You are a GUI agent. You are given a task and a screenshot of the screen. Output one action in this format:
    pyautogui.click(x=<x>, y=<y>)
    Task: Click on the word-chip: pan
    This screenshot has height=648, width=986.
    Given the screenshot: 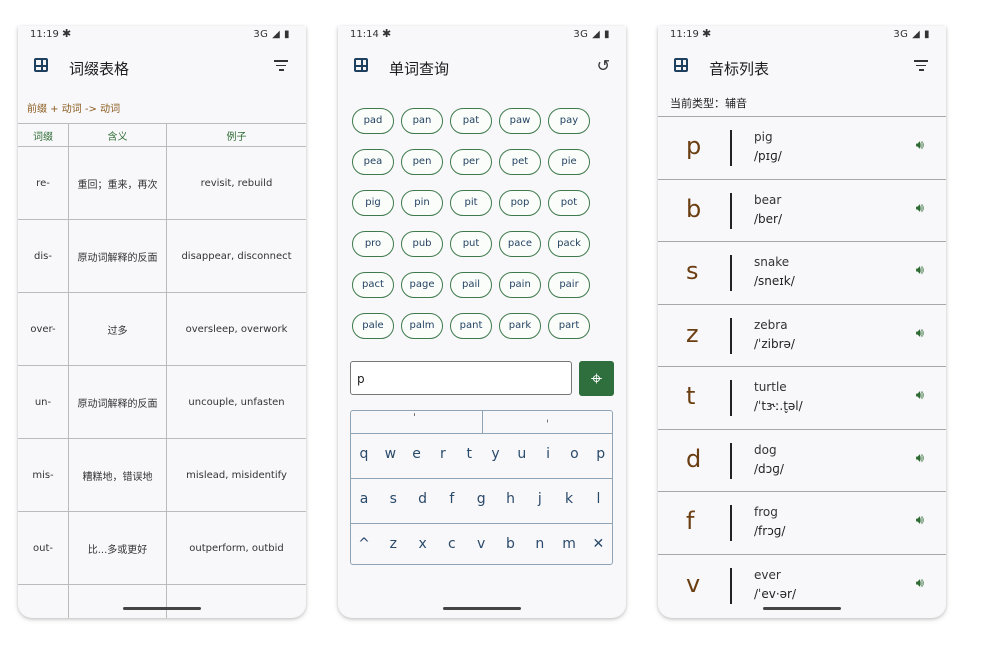 What is the action you would take?
    pyautogui.click(x=422, y=121)
    